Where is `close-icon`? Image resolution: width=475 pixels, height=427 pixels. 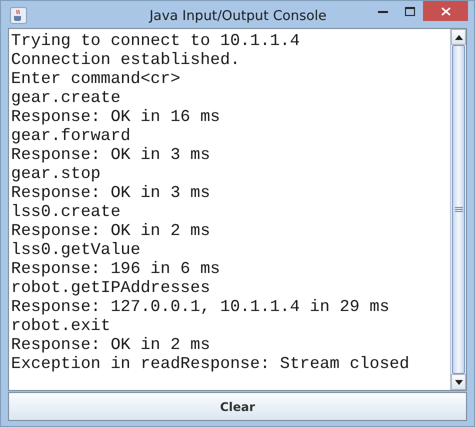
close-icon is located at coordinates (445, 11).